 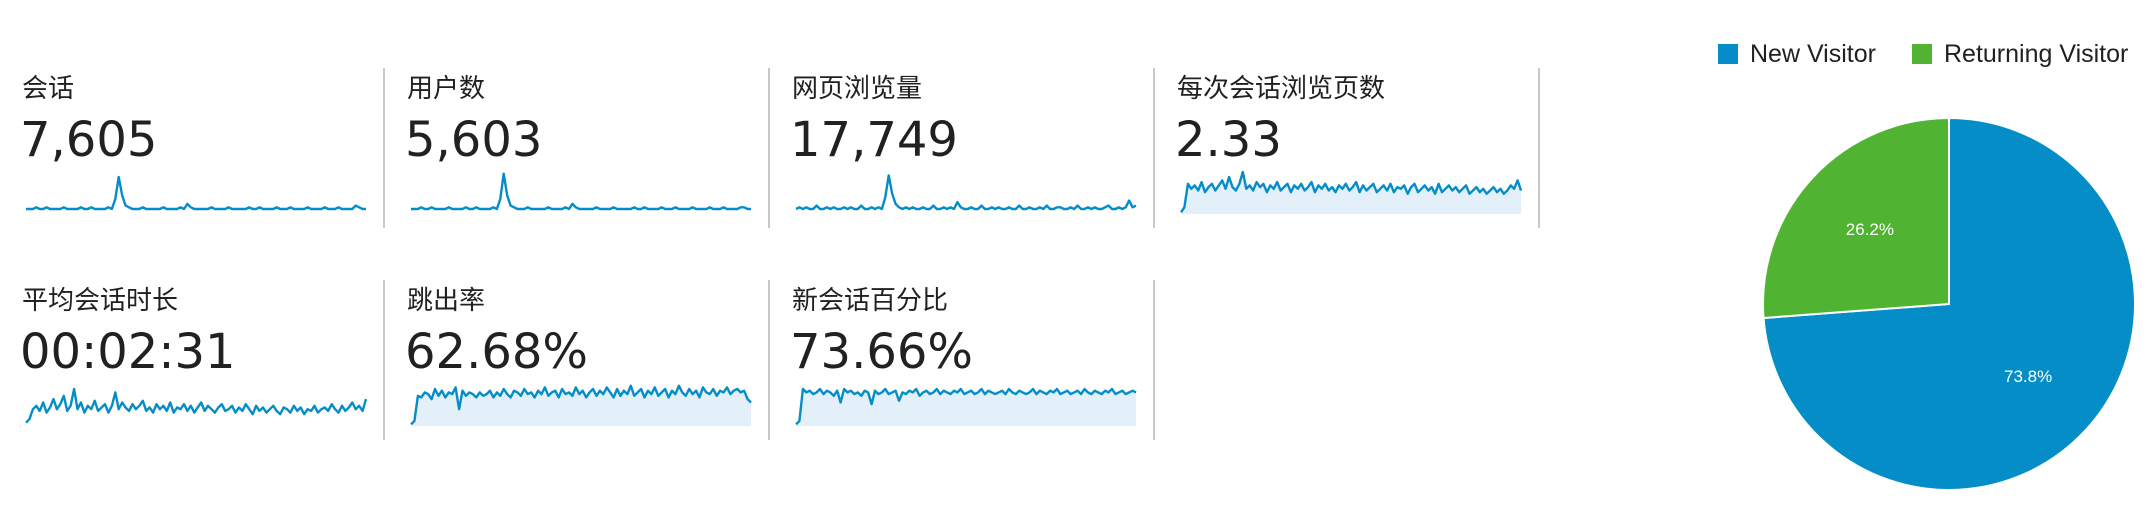 I want to click on metric-label: 网页浏览量, so click(x=857, y=89).